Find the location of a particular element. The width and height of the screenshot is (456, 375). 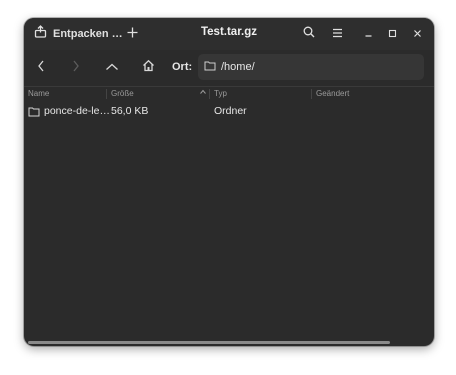

search-icon is located at coordinates (309, 34).